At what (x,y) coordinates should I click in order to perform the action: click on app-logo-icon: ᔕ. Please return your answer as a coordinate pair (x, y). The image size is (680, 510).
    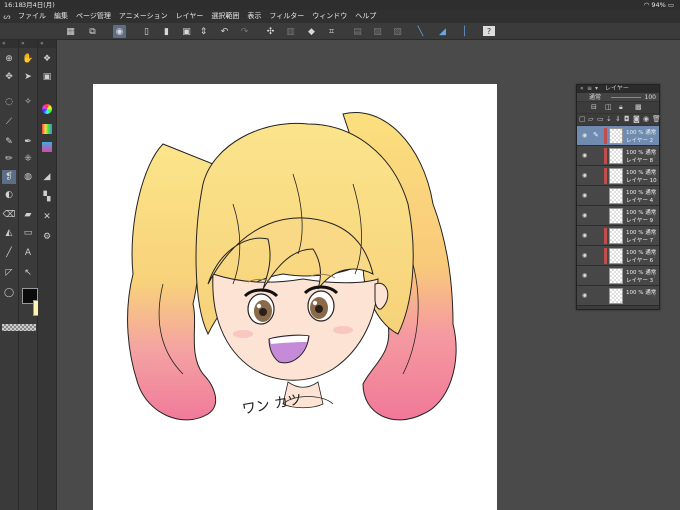
    Looking at the image, I should click on (7, 16).